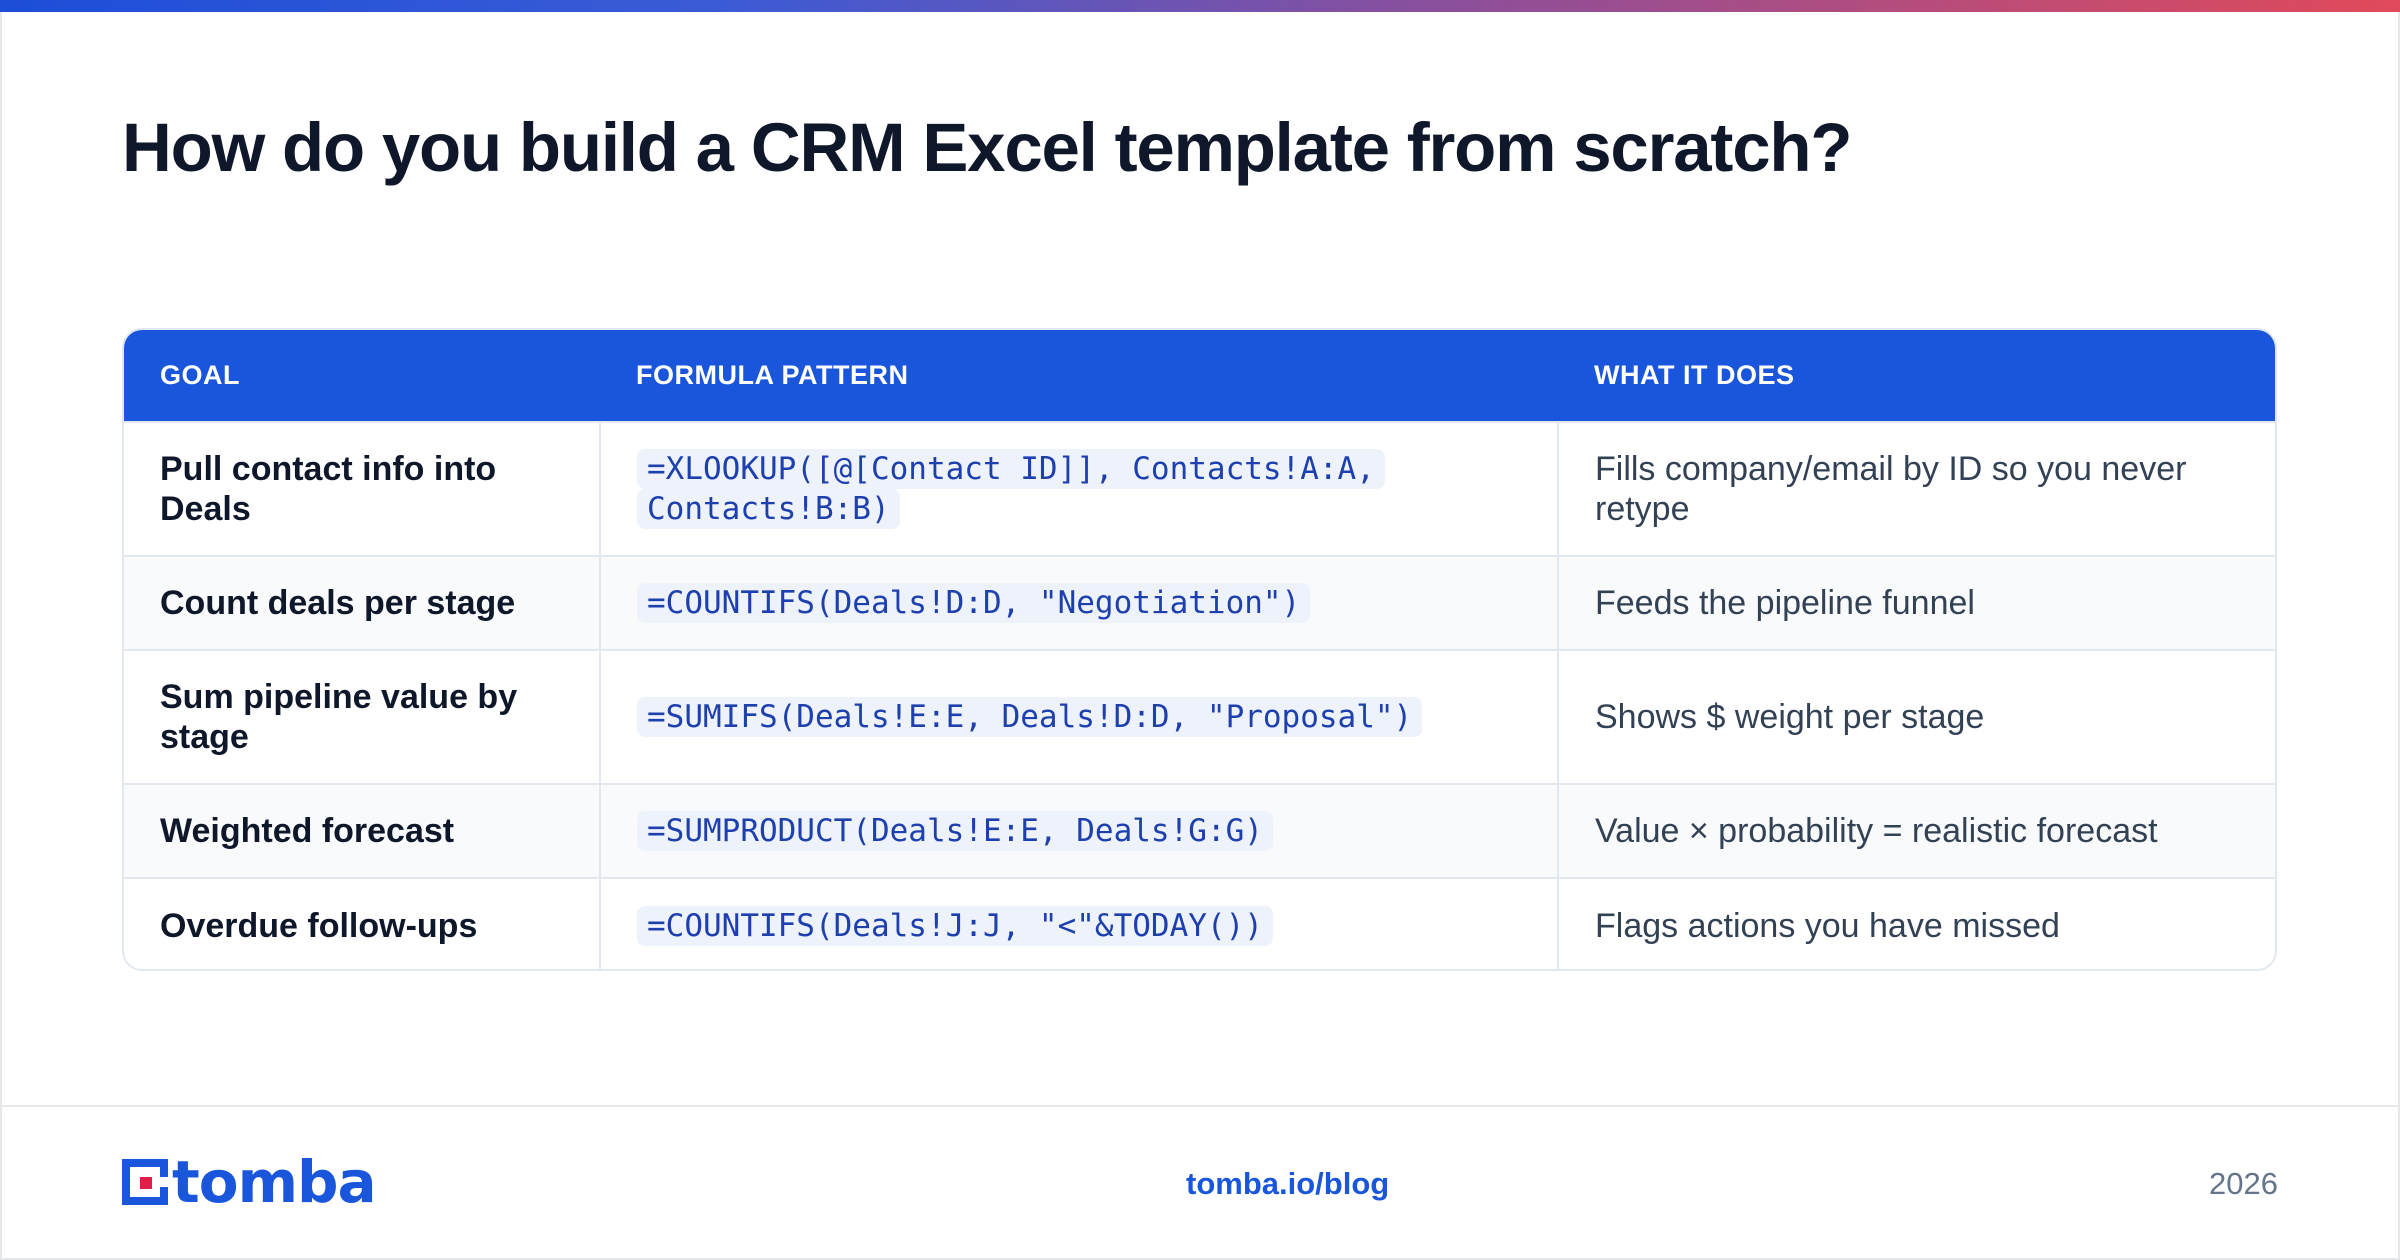 Image resolution: width=2400 pixels, height=1260 pixels. I want to click on formula-cell: =COUNTIFS(Deals!J:J, "<"&TODAY()), so click(1078, 923).